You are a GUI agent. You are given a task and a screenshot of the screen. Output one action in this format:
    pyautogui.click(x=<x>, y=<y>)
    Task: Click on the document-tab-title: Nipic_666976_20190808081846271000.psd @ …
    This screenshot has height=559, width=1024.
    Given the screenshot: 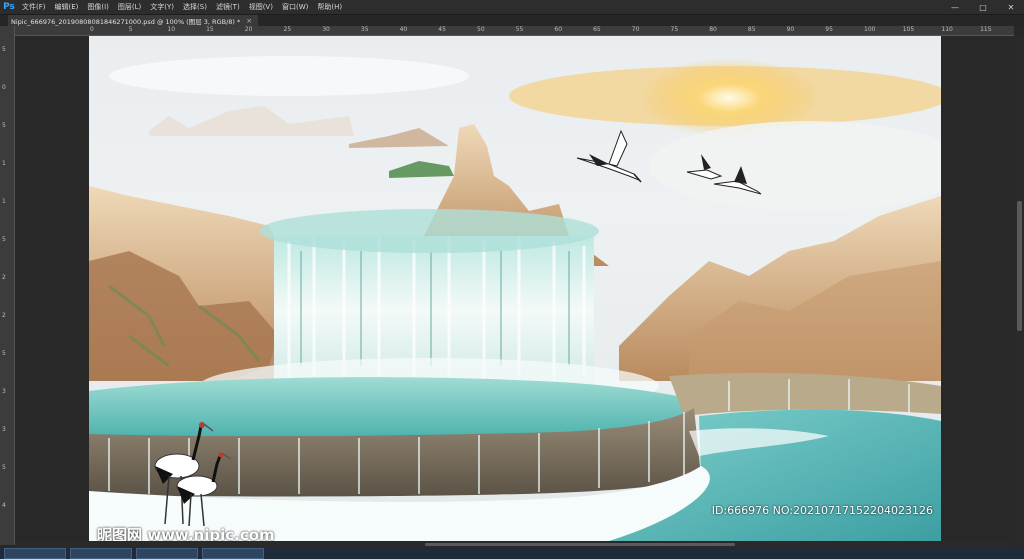 What is the action you would take?
    pyautogui.click(x=126, y=21)
    